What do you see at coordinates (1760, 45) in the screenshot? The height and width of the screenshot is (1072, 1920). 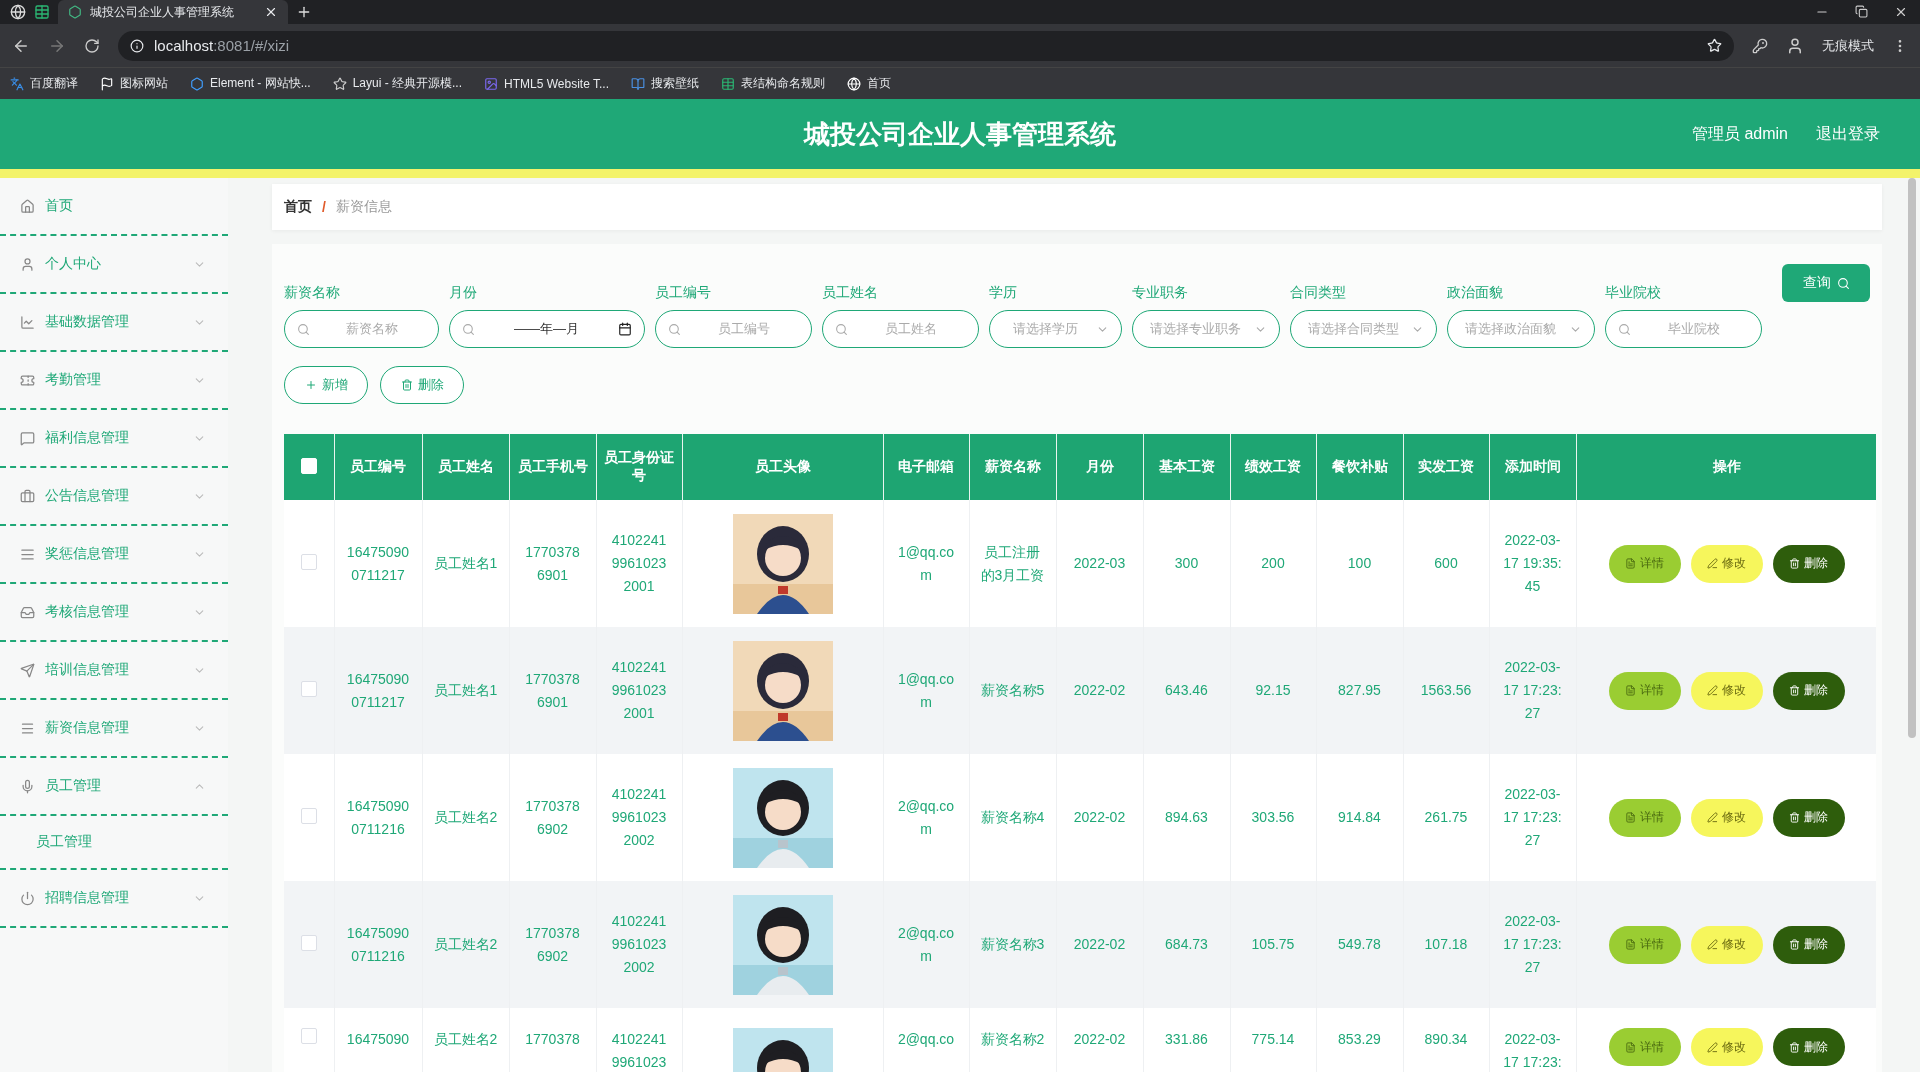 I see `key-icon` at bounding box center [1760, 45].